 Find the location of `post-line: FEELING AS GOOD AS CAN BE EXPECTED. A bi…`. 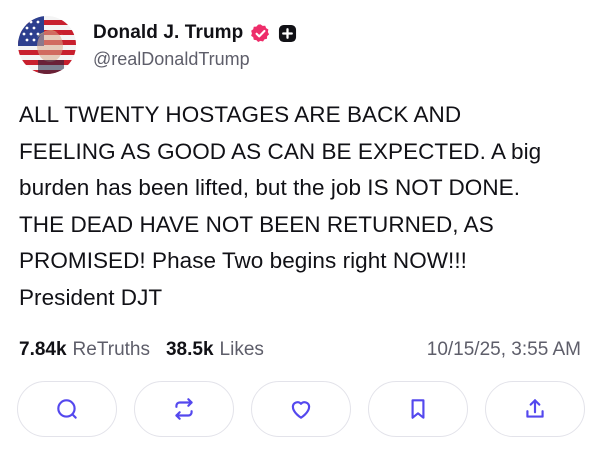

post-line: FEELING AS GOOD AS CAN BE EXPECTED. A bi… is located at coordinates (280, 151).